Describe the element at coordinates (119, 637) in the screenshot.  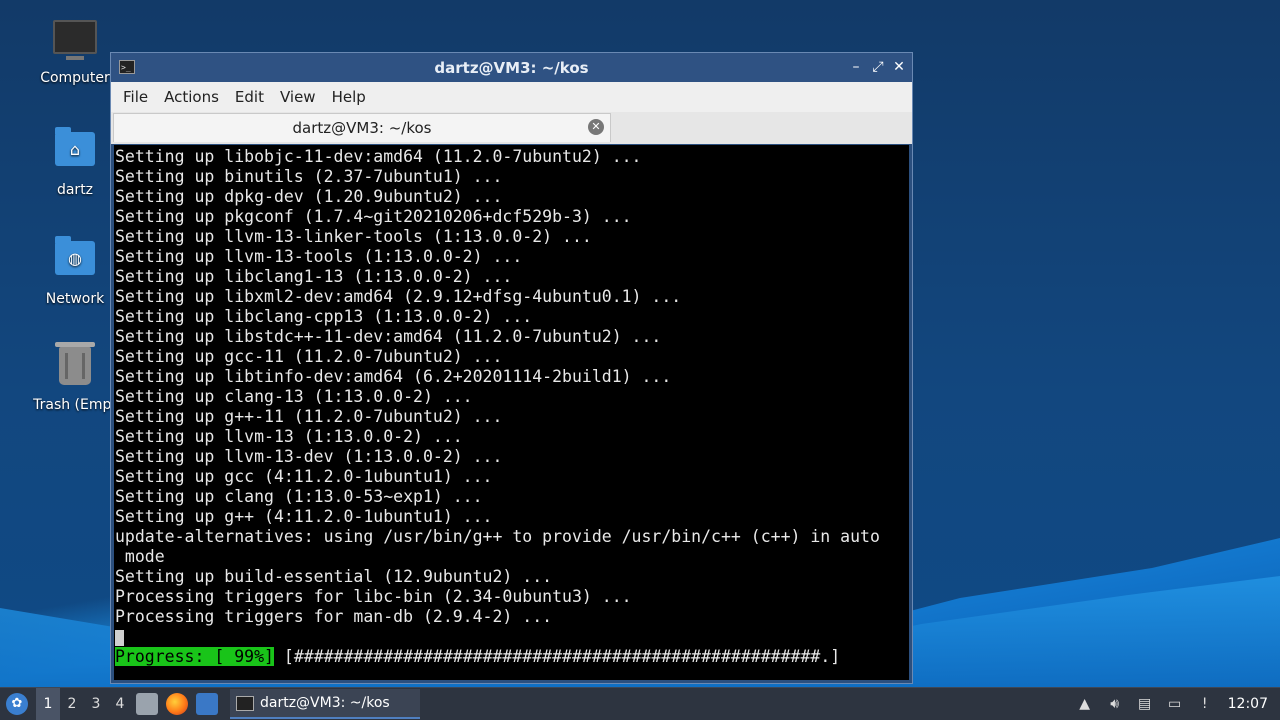
I see `terminal-cursor` at that location.